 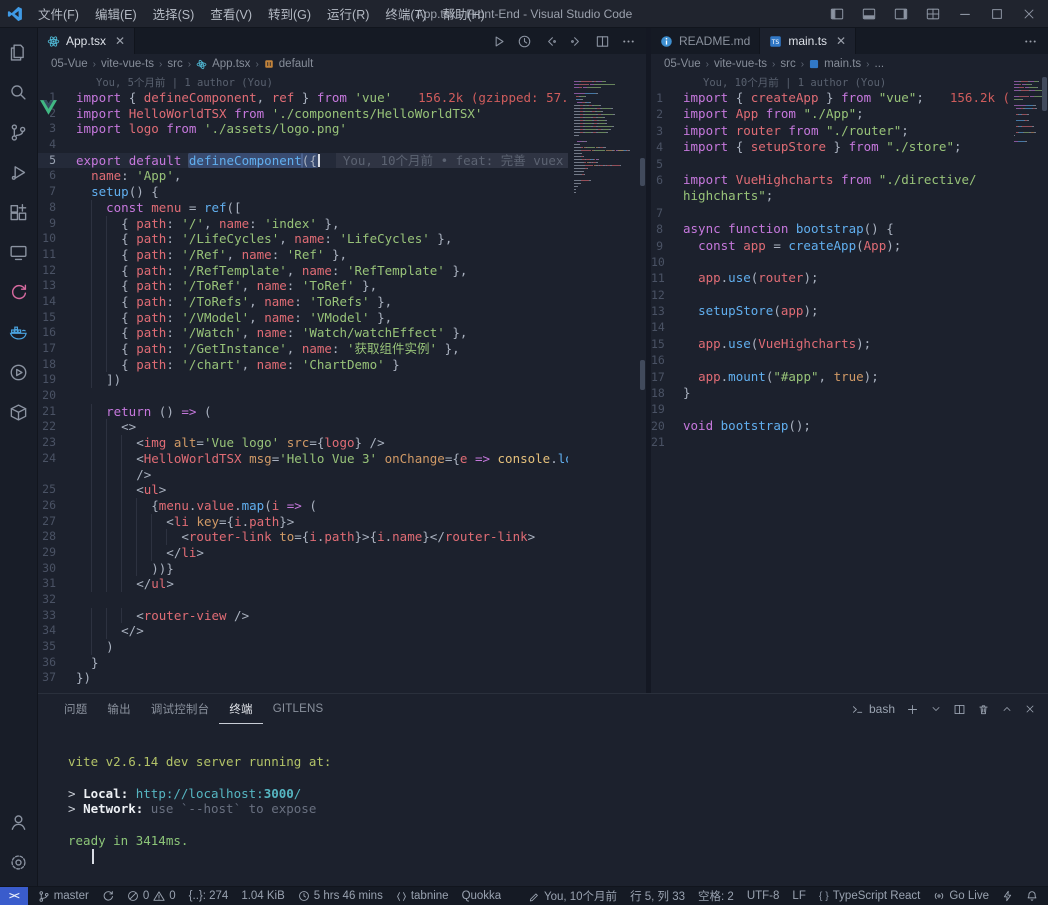 What do you see at coordinates (180, 709) in the screenshot?
I see `panel-tab-debug-console: 调试控制台` at bounding box center [180, 709].